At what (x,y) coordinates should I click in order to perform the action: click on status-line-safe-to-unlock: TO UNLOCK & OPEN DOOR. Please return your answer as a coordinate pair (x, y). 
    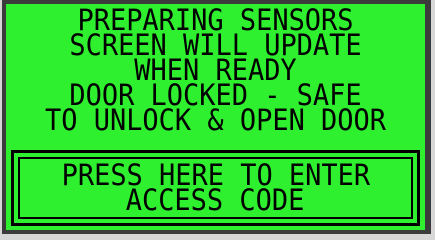
    Looking at the image, I should click on (215, 120).